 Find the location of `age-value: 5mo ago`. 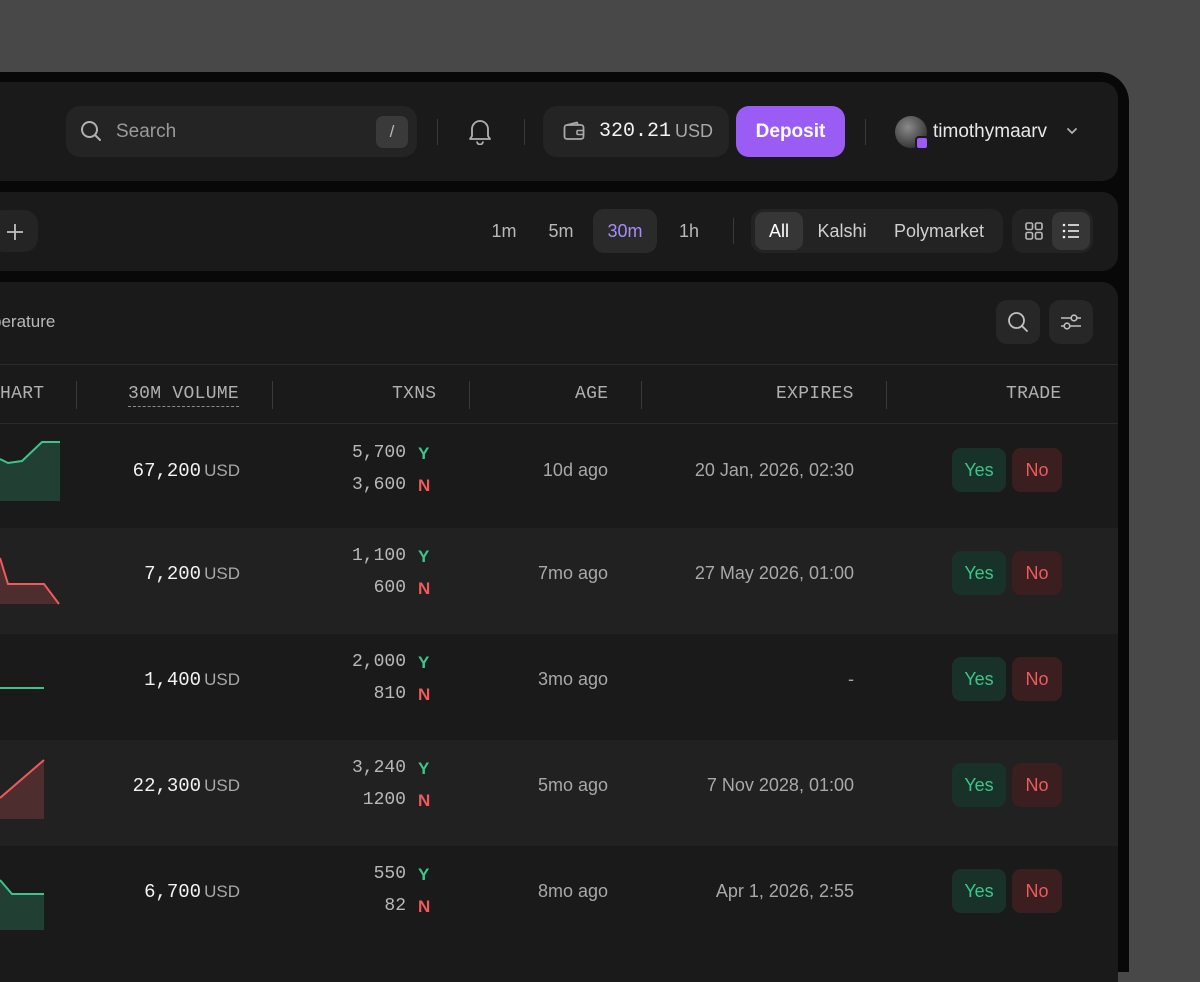

age-value: 5mo ago is located at coordinates (572, 785).